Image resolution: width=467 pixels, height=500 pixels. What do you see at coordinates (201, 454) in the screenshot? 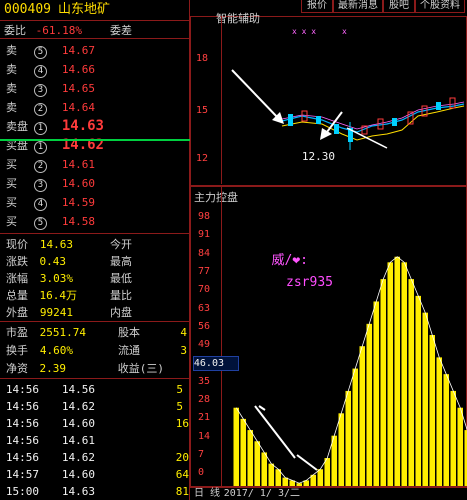
I see `y-tick: 7` at bounding box center [201, 454].